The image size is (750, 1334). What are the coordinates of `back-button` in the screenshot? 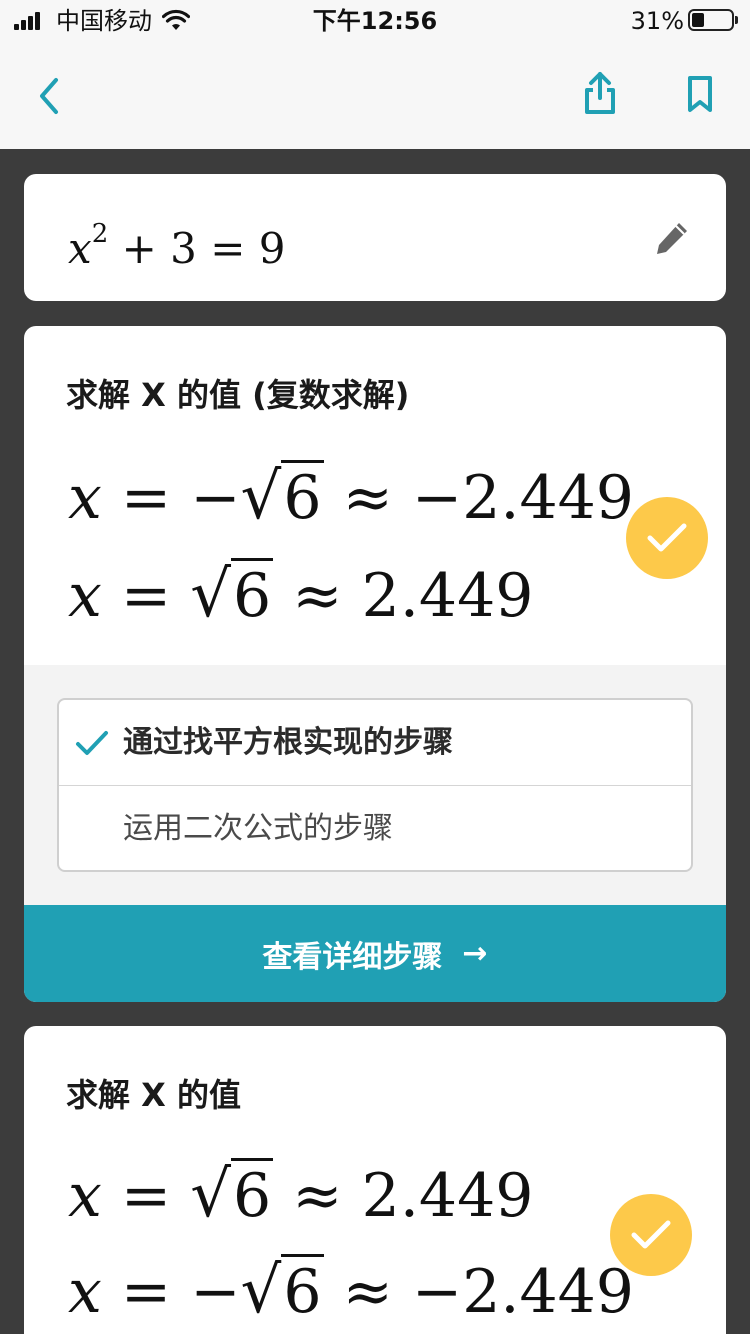 It's located at (50, 96).